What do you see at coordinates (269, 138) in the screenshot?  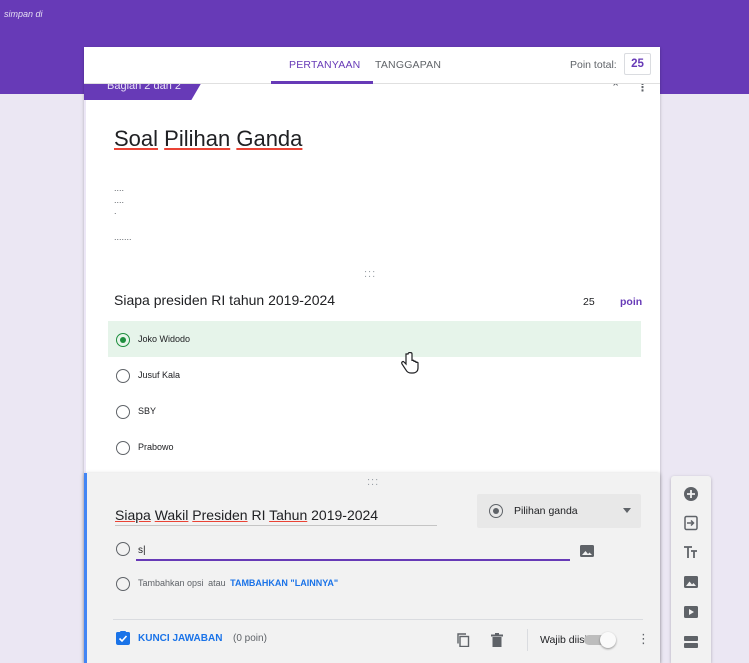 I see `section-title-word: Ganda` at bounding box center [269, 138].